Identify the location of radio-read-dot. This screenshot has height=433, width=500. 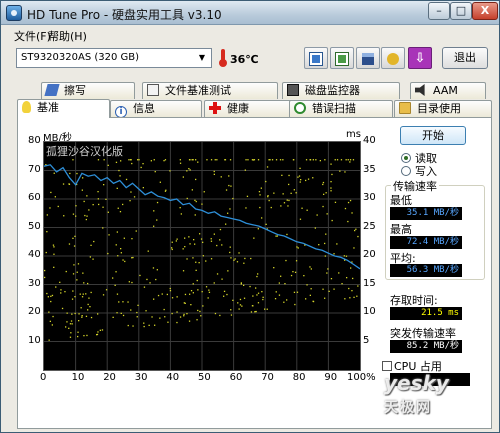
(406, 158).